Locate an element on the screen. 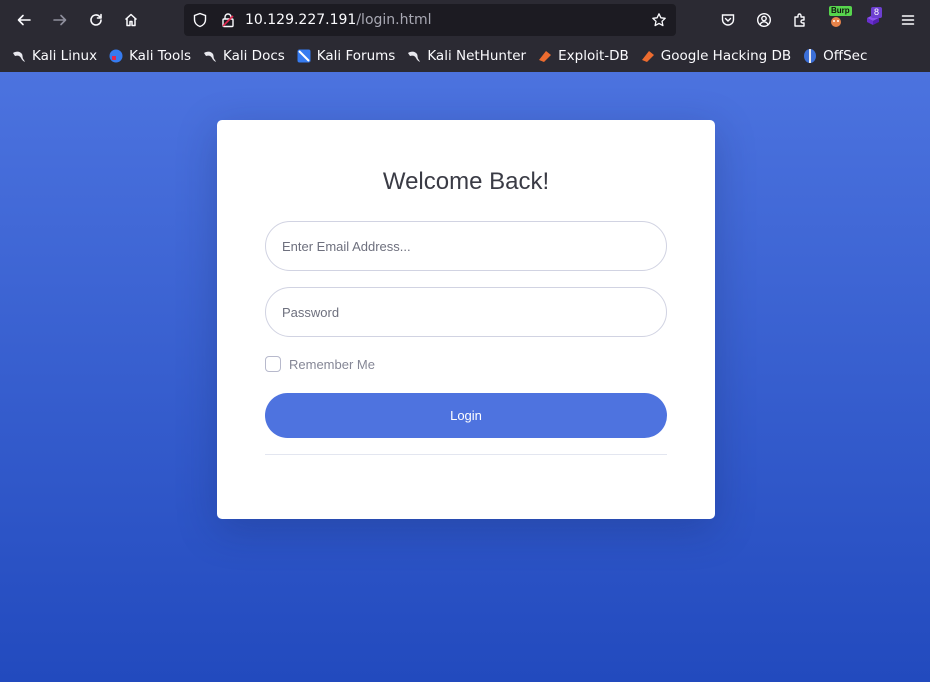 The width and height of the screenshot is (930, 682). extension-count-badge: 8 is located at coordinates (877, 12).